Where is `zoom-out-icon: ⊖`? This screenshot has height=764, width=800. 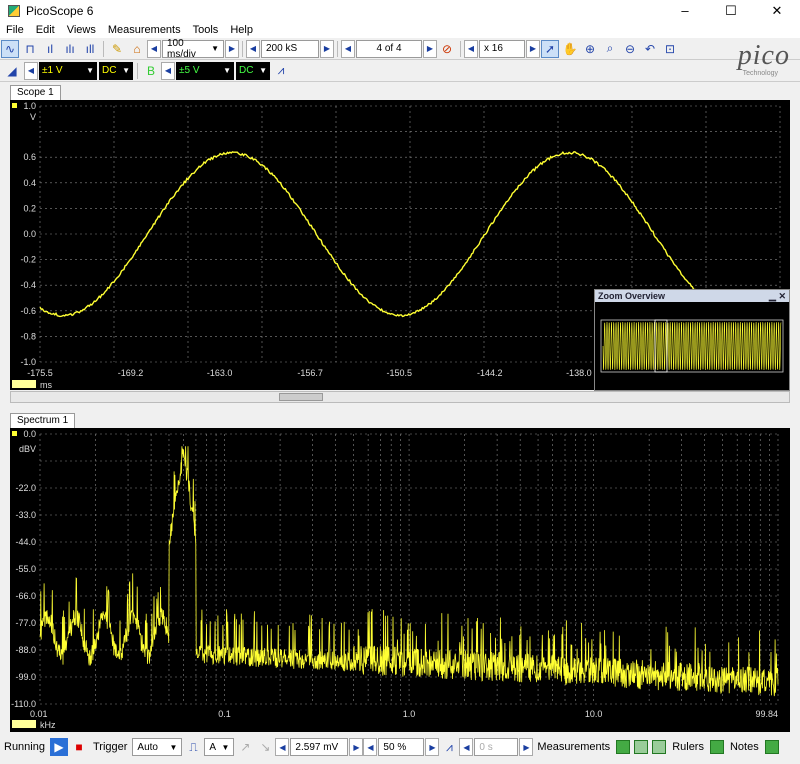
zoom-out-icon: ⊖ is located at coordinates (630, 49).